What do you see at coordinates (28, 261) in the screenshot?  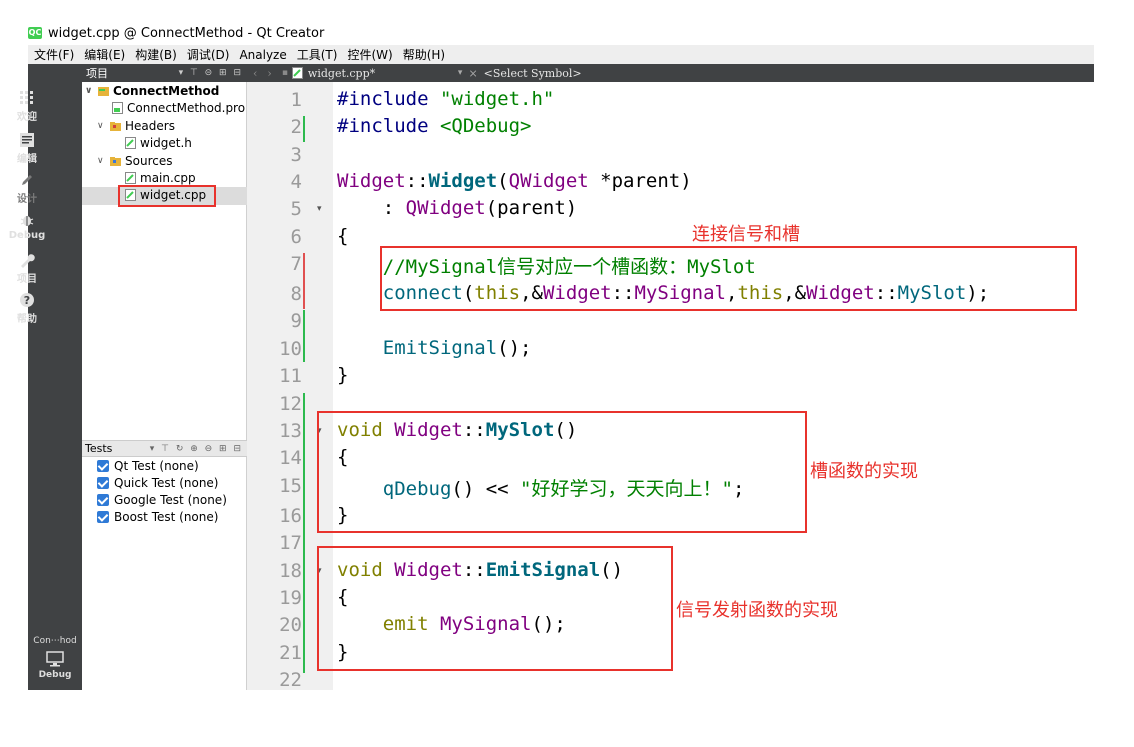 I see `wrench-icon` at bounding box center [28, 261].